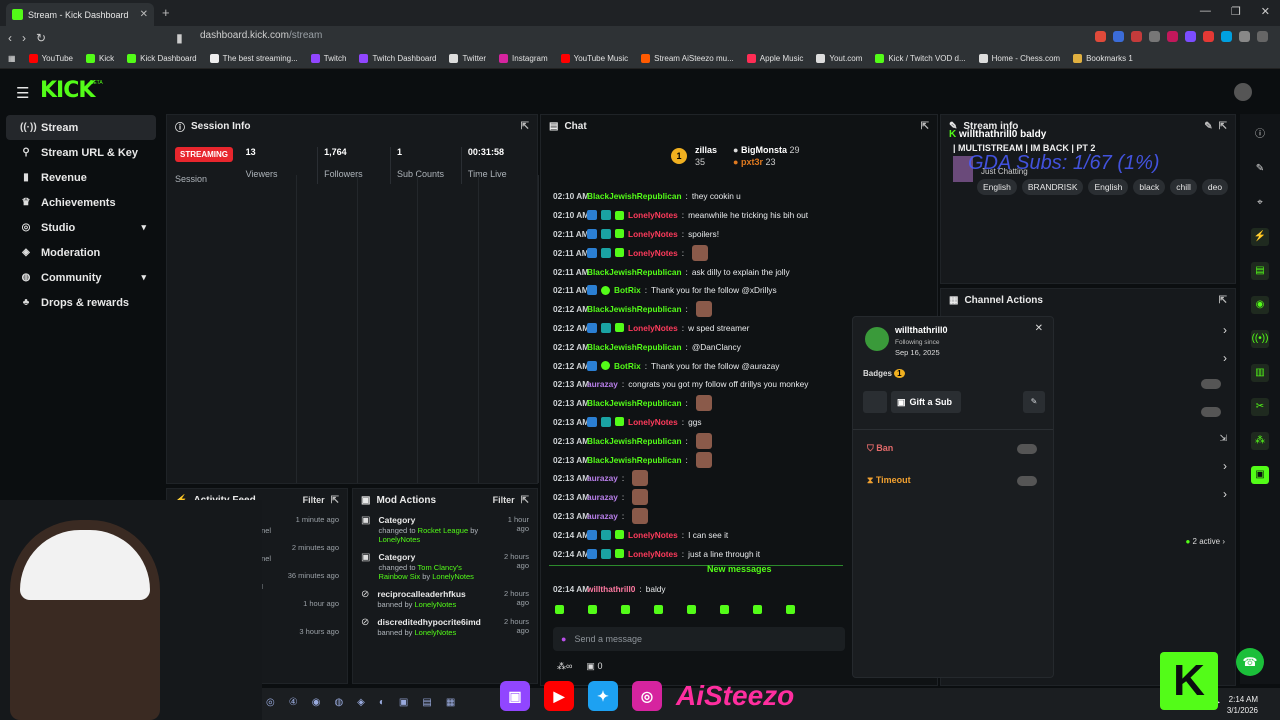 This screenshot has width=1280, height=720. What do you see at coordinates (81, 177) in the screenshot?
I see `sidebar-item-revenue: ▮ Revenue` at bounding box center [81, 177].